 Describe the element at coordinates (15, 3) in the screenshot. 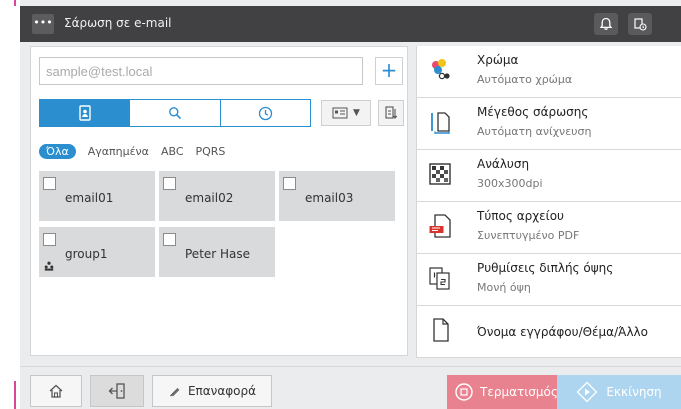

I see `pink-marker-top` at that location.